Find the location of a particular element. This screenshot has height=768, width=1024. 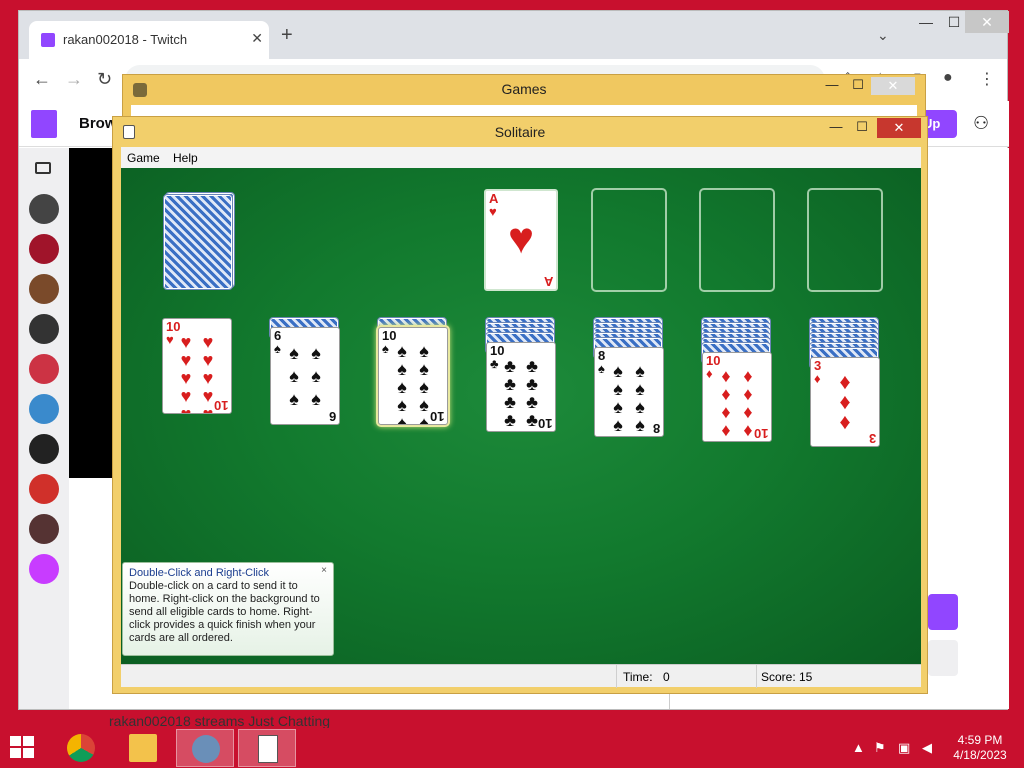

stream-category-text: rakan002018 streams Just Chatting is located at coordinates (220, 721).